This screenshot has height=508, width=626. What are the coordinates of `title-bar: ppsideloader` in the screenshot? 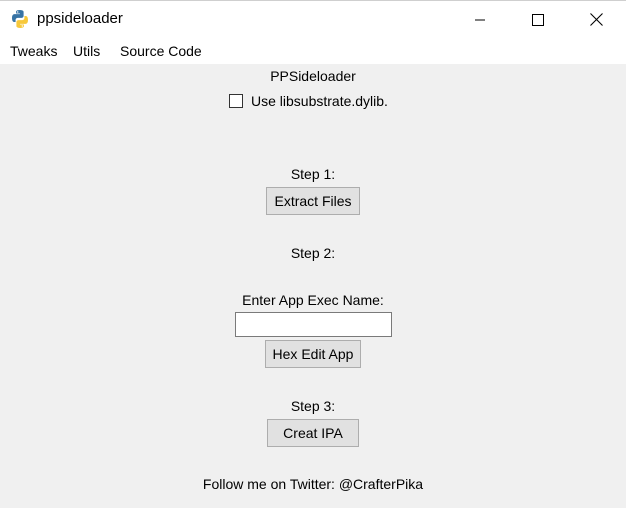 It's located at (313, 19).